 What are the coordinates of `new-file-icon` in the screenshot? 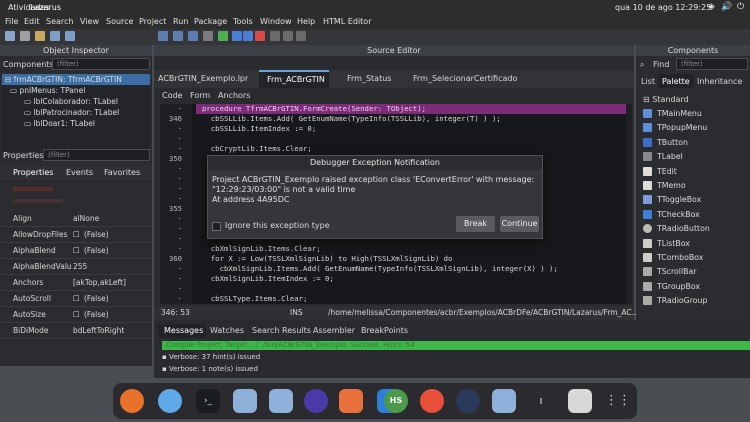 It's located at (10, 36).